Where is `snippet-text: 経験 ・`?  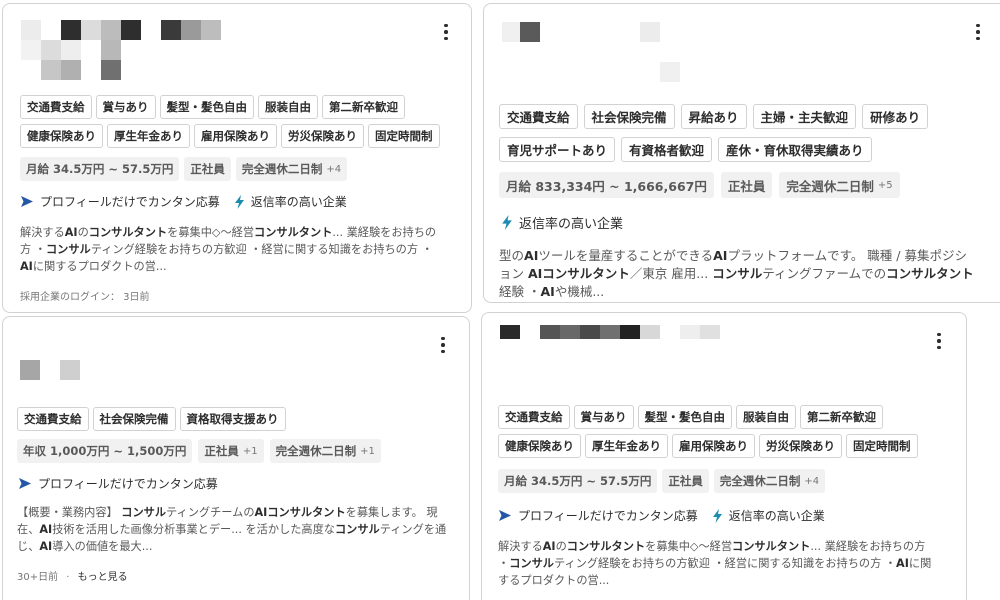
snippet-text: 経験 ・ is located at coordinates (520, 291).